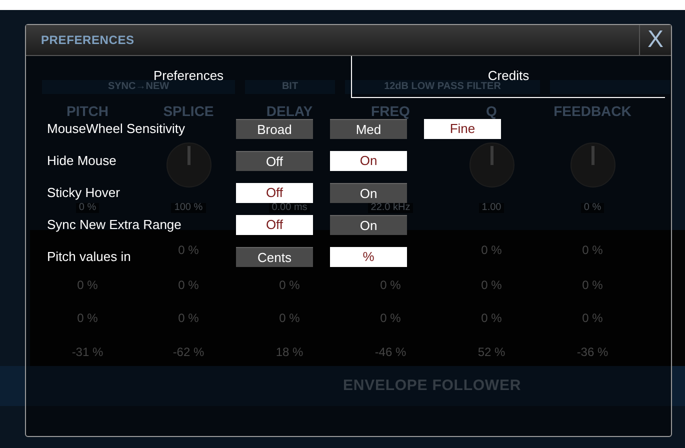 Image resolution: width=685 pixels, height=448 pixels. I want to click on setting-label: Pitch values in, so click(89, 256).